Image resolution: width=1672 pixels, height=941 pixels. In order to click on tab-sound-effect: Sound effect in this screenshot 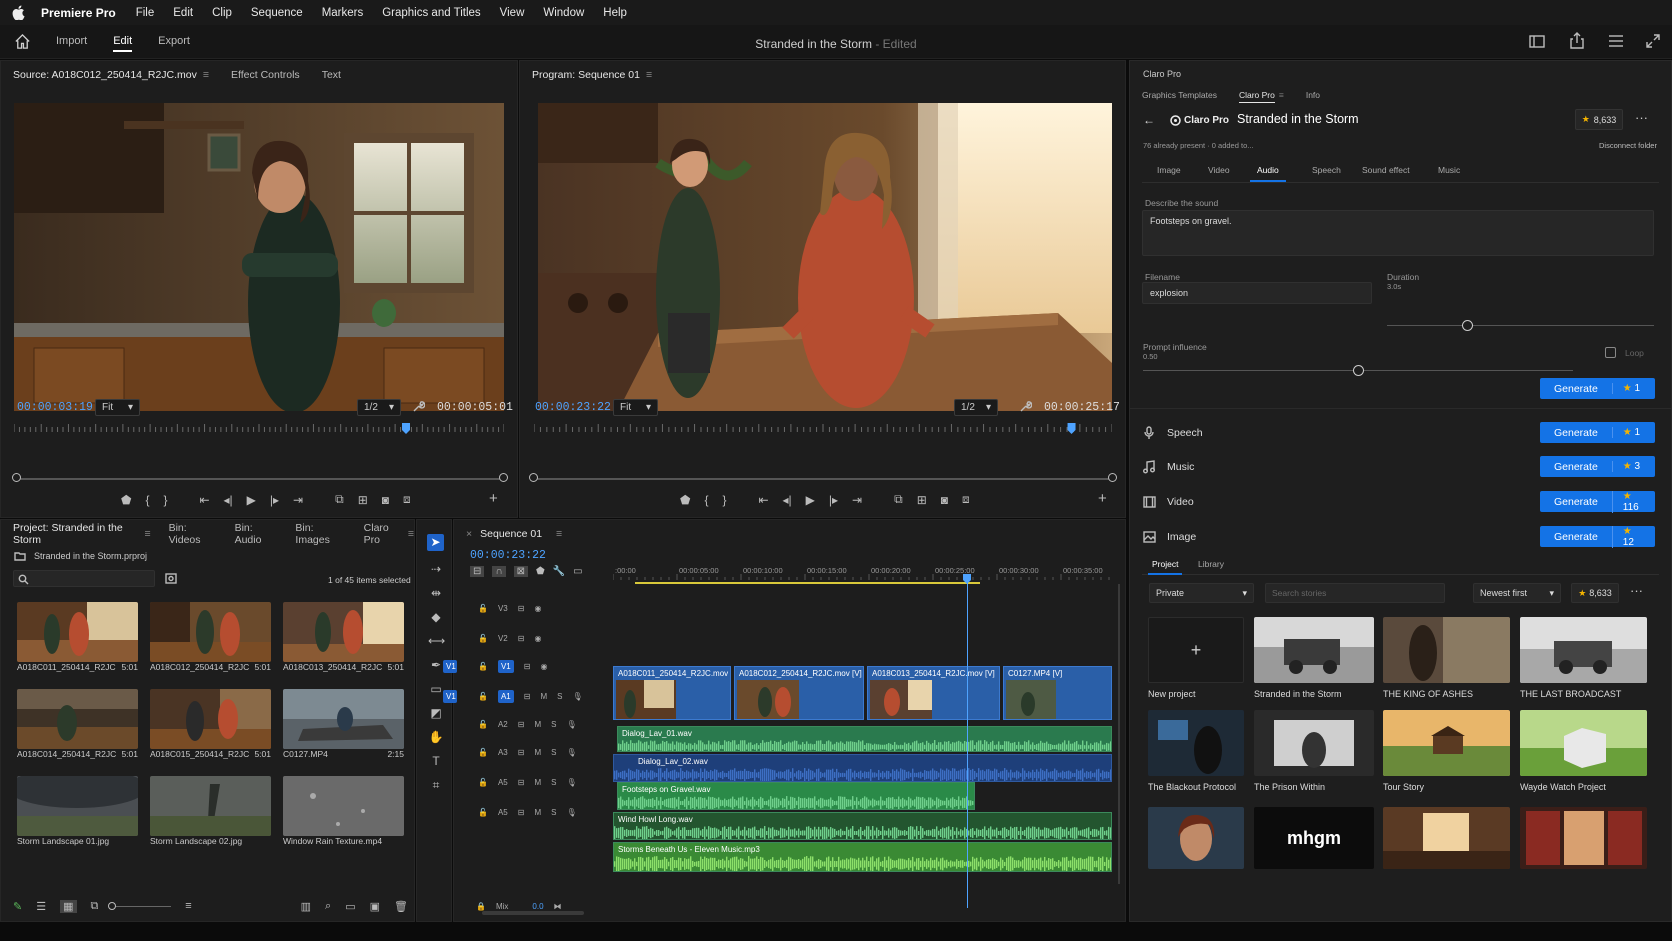, I will do `click(1386, 170)`.